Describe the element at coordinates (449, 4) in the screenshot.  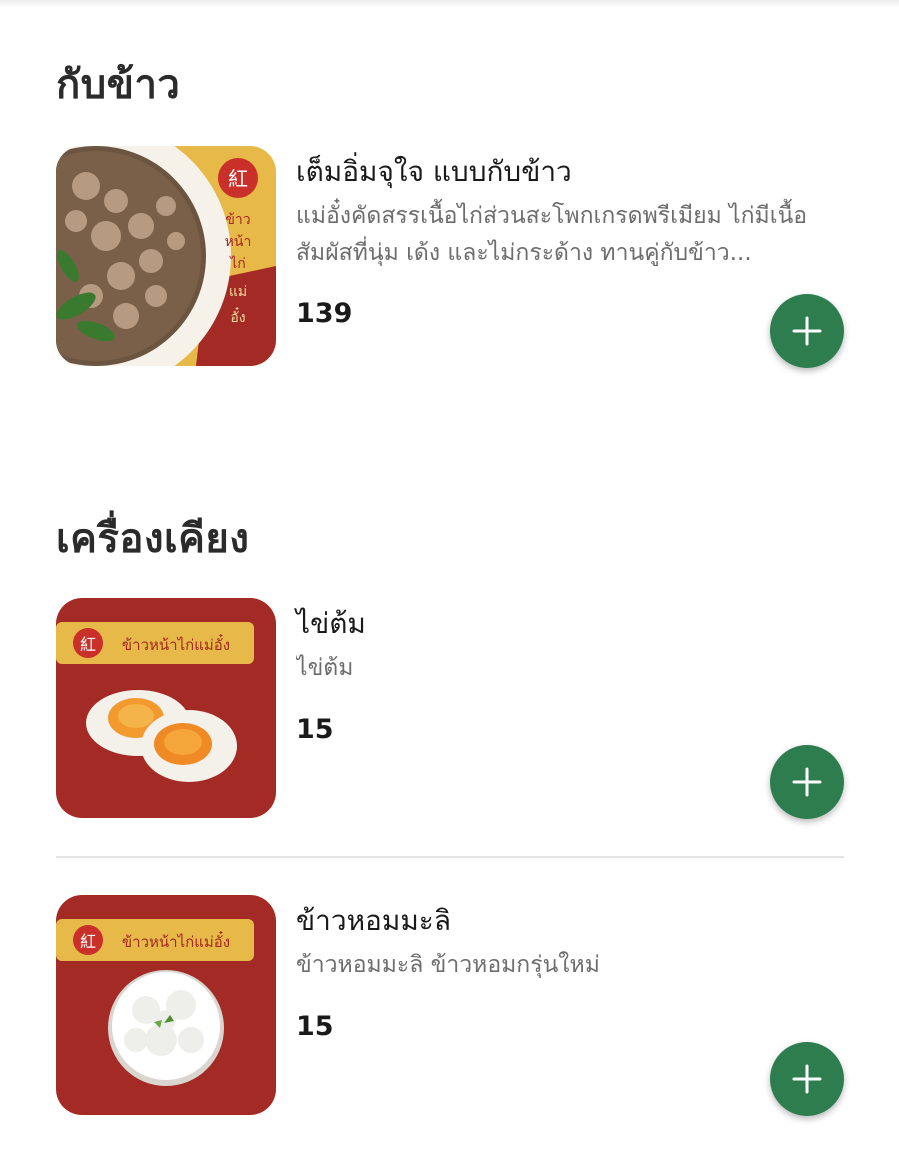
I see `top-fade` at that location.